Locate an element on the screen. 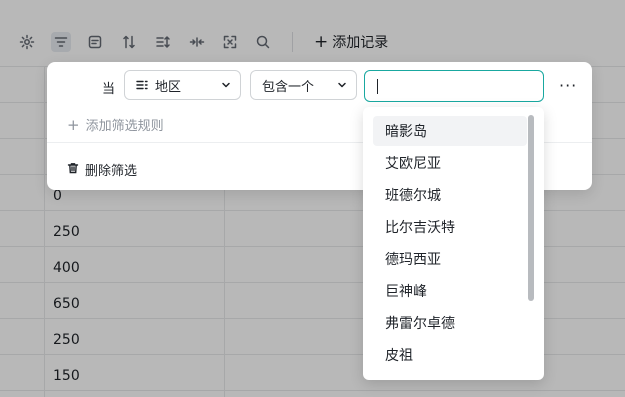  add-filter-rule-button: + 添加筛选规则 is located at coordinates (115, 125).